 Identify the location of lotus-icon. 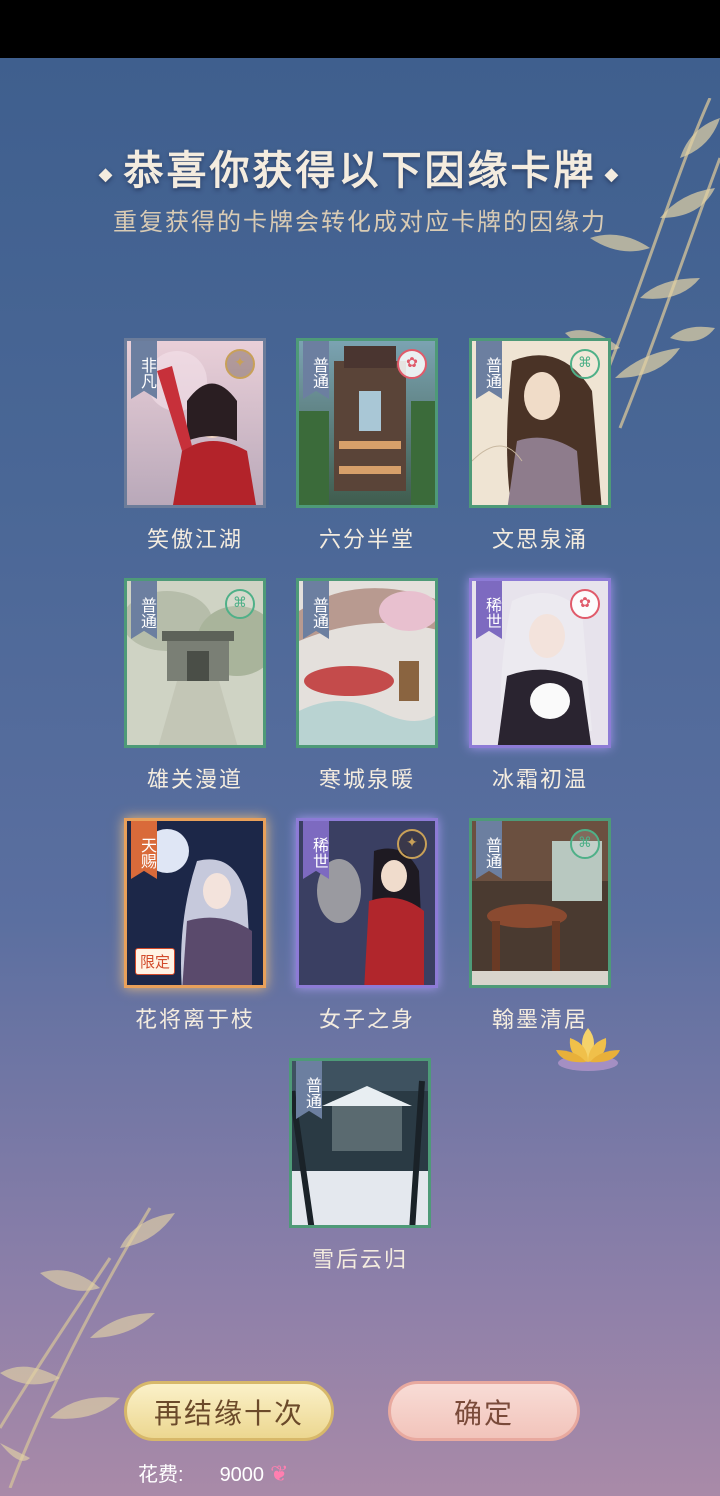
(588, 1049).